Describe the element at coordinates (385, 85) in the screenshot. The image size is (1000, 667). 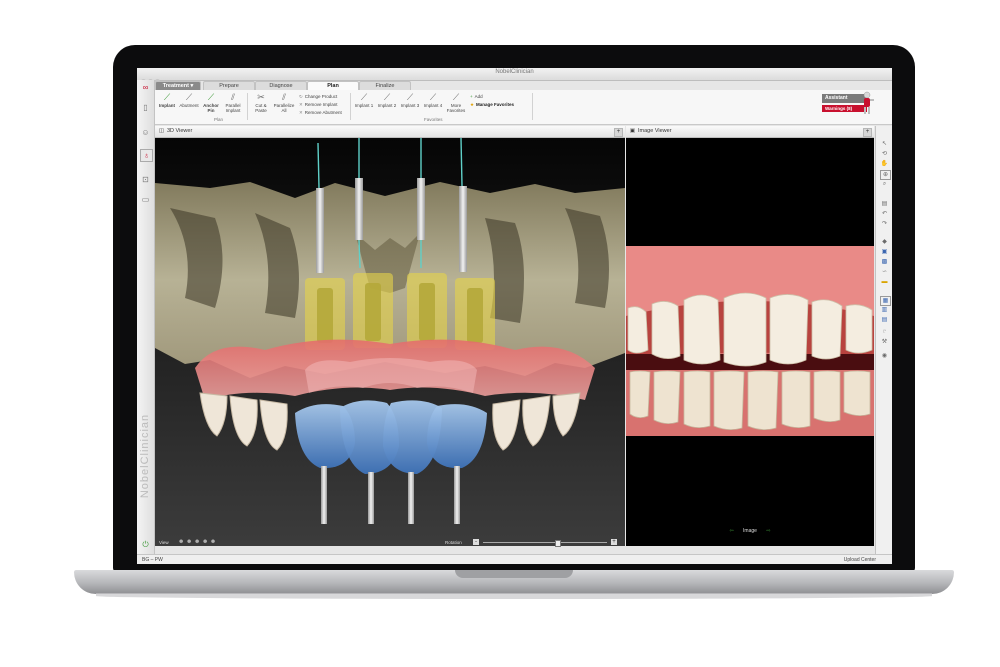
I see `tab-finalize: Finalize` at that location.